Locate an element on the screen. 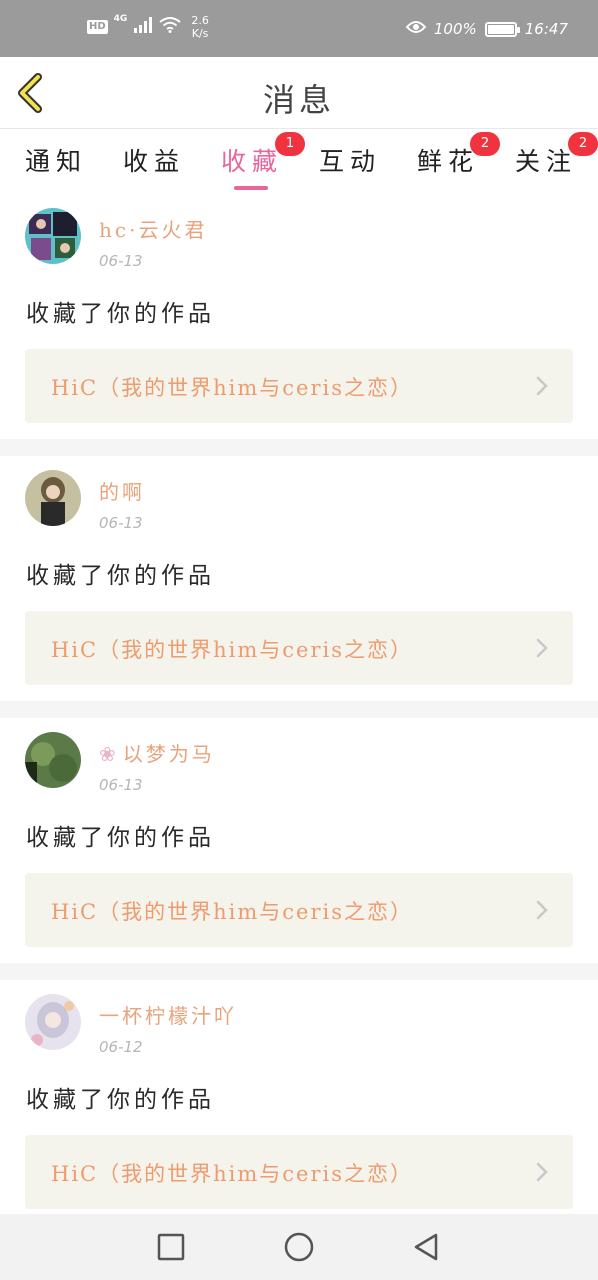 Image resolution: width=598 pixels, height=1280 pixels. username: hc·云火君 is located at coordinates (153, 228).